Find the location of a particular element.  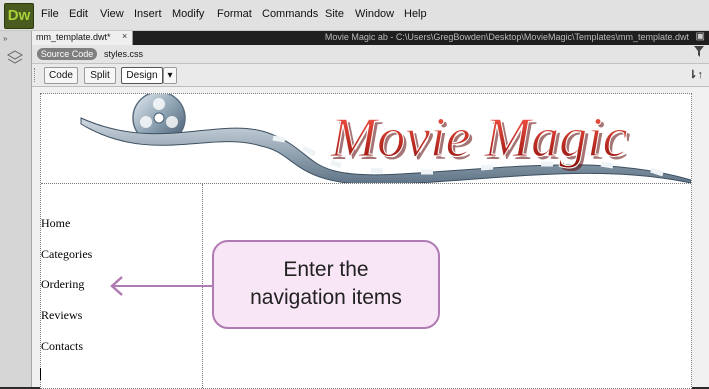

menu-format: Format is located at coordinates (234, 14).